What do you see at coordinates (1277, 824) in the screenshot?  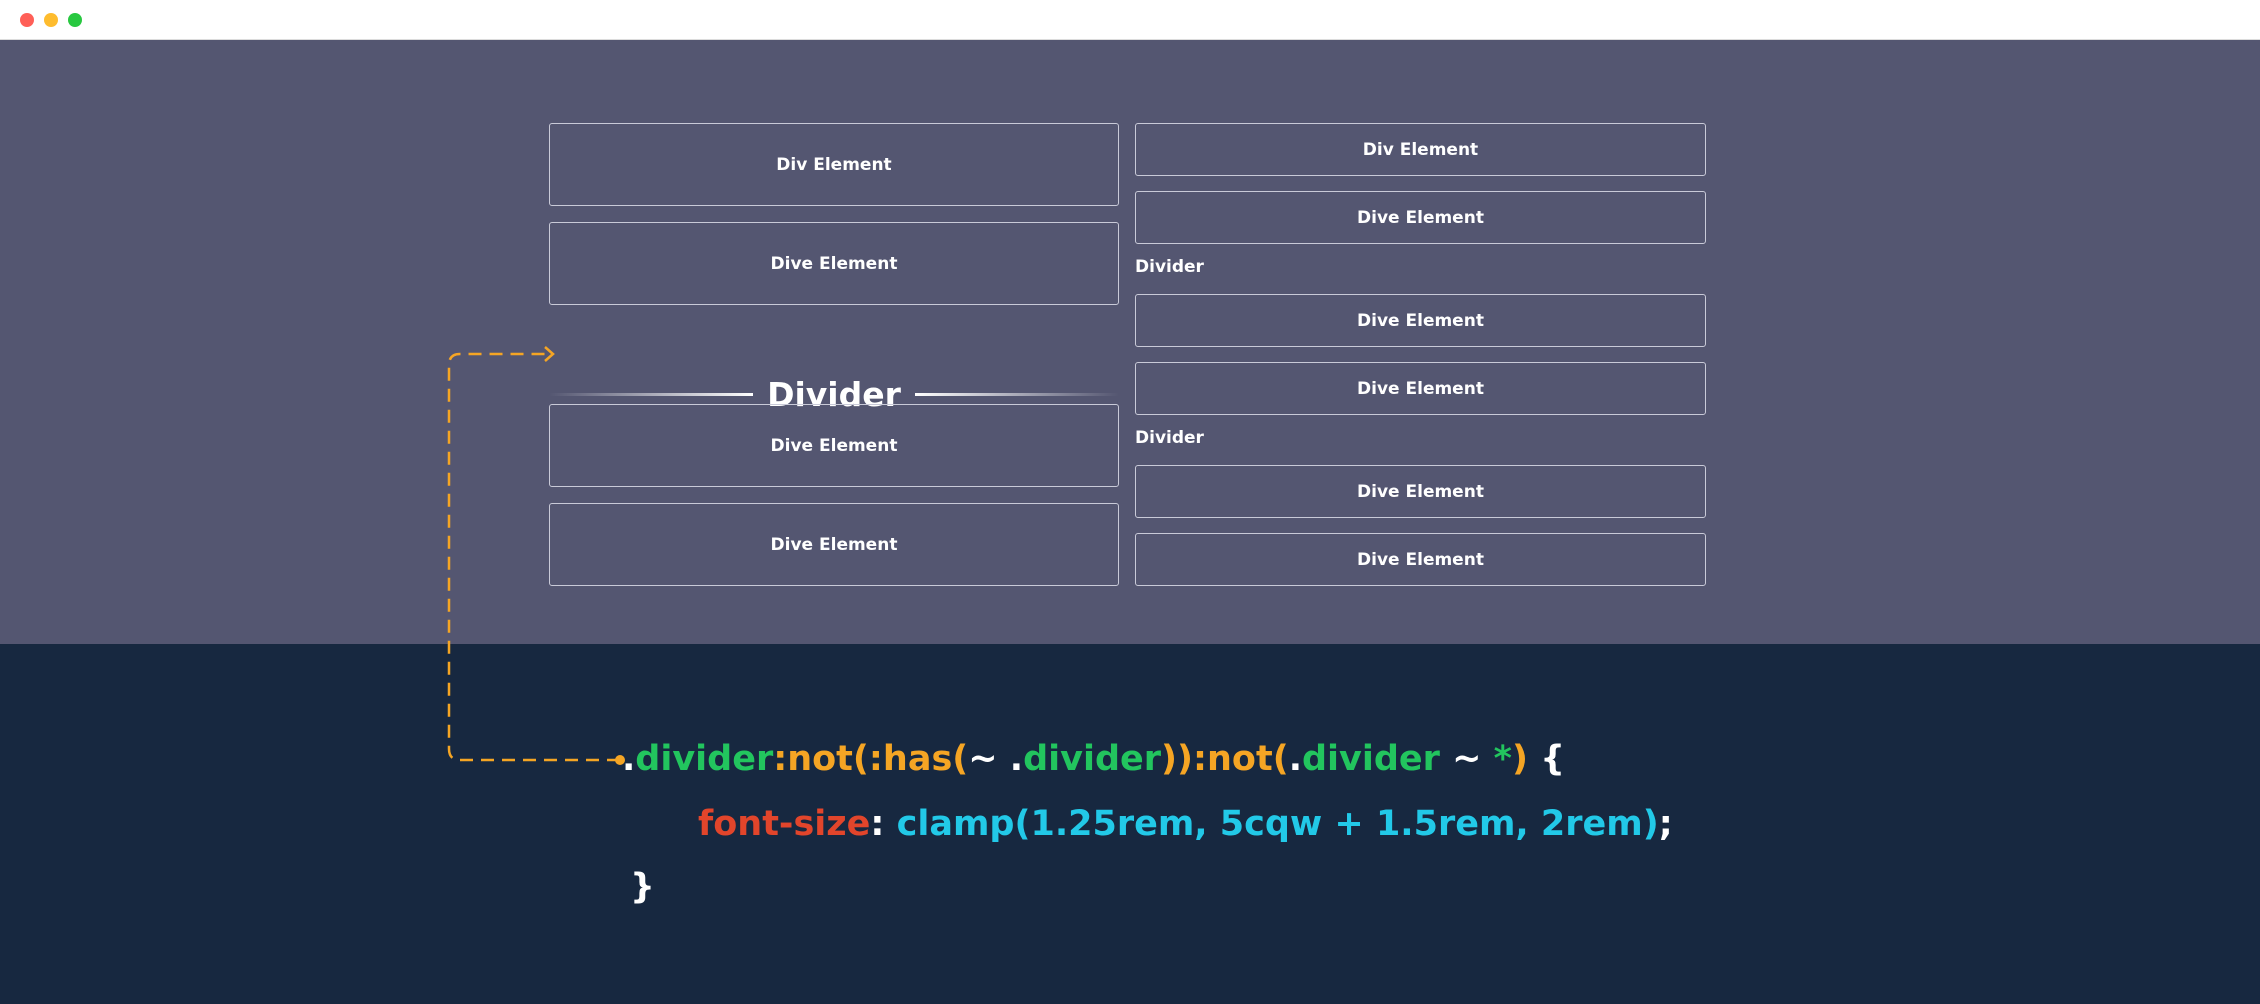 I see `code-value: clamp(1.25rem, 5cqw + 1.5rem, 2rem)` at bounding box center [1277, 824].